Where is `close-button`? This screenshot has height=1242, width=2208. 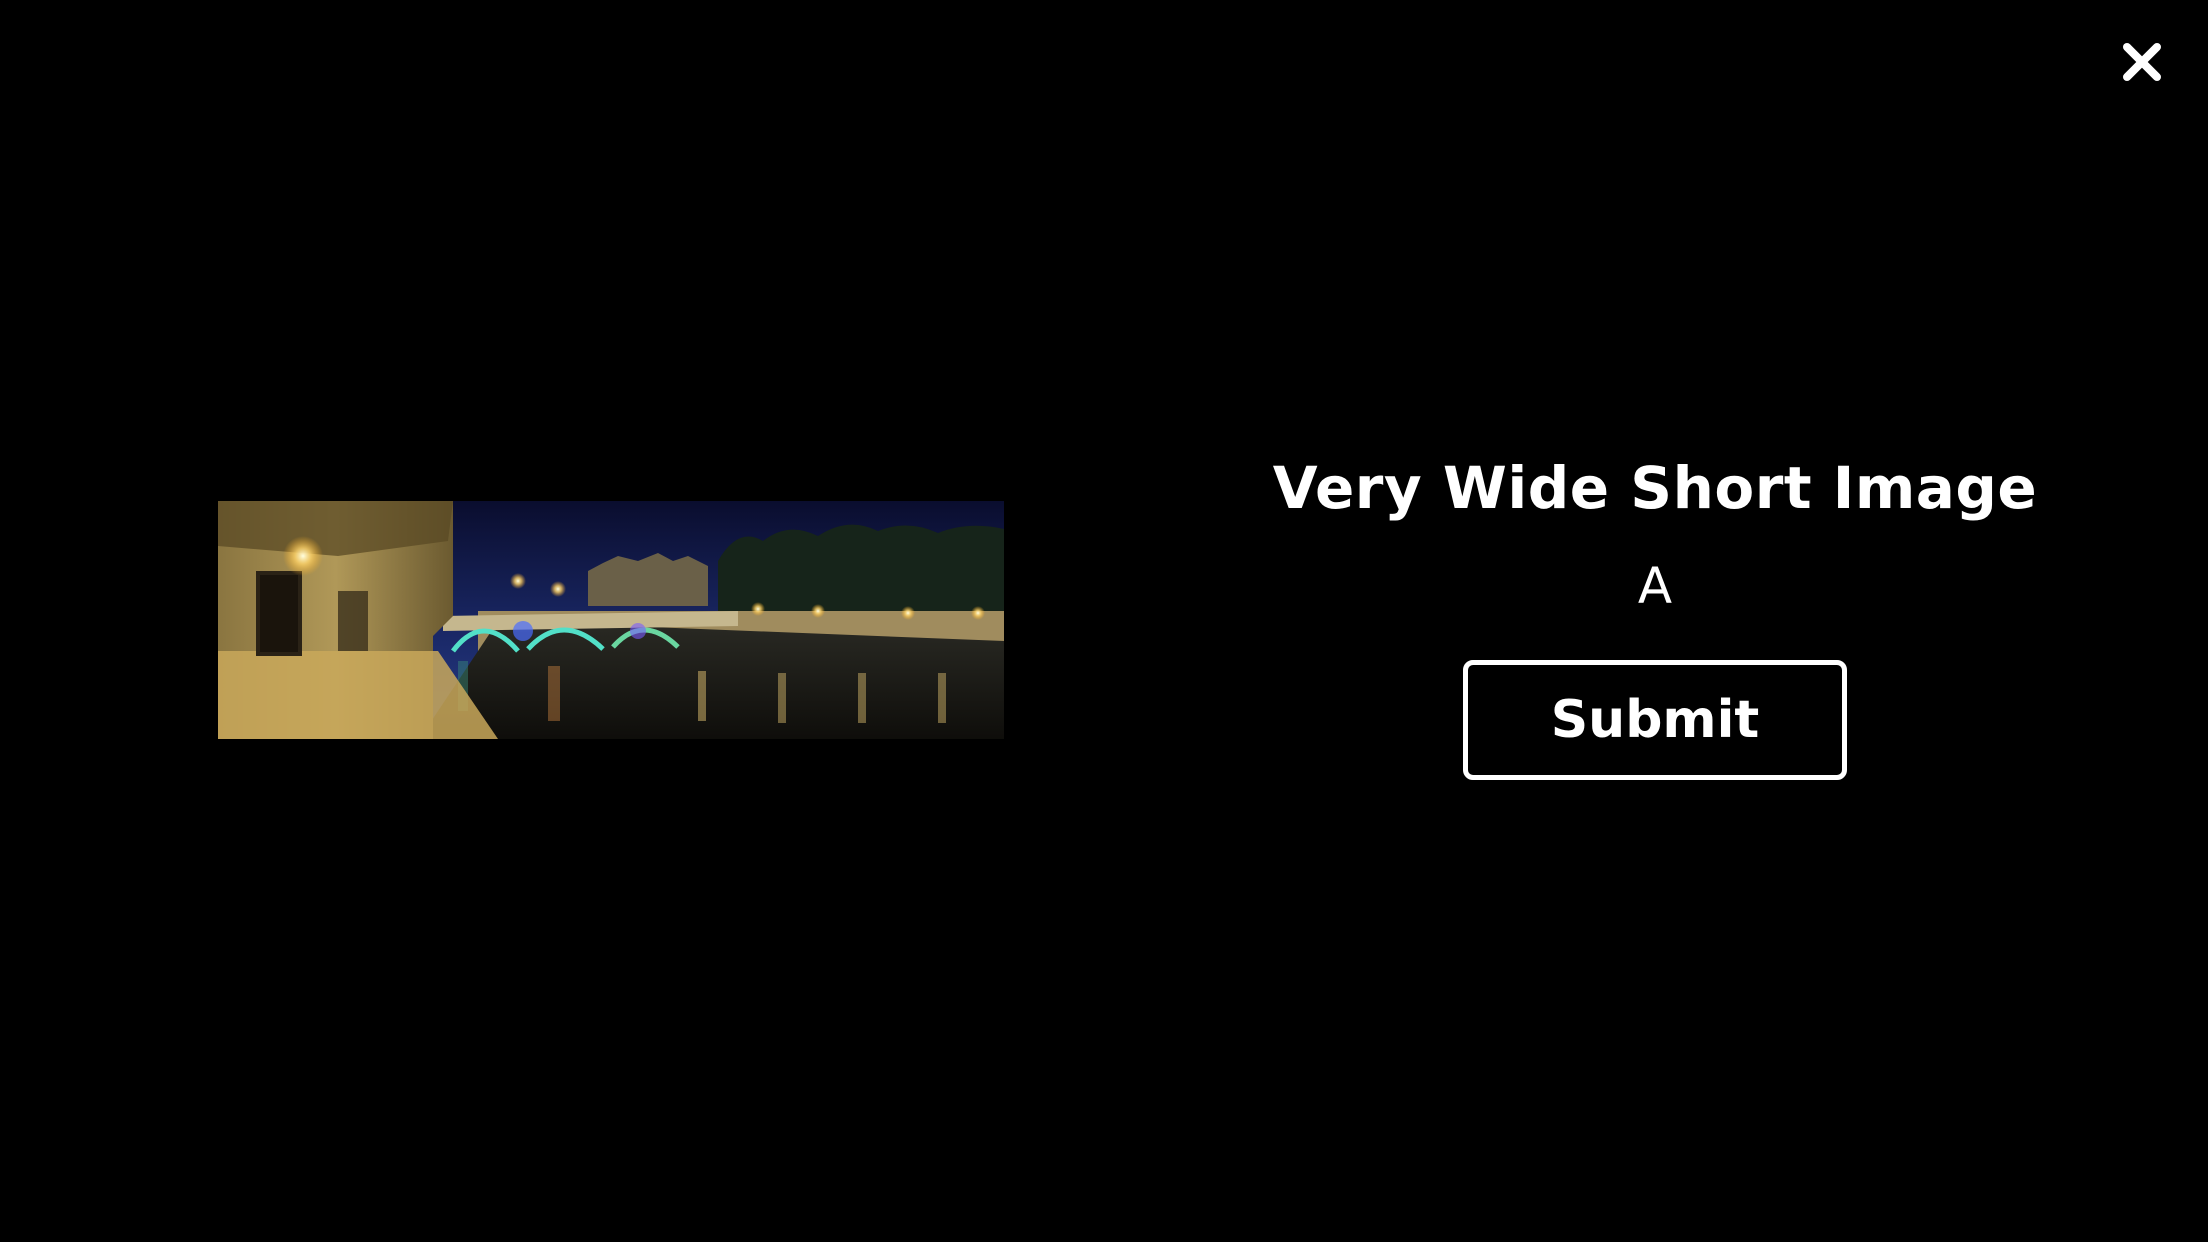
close-button is located at coordinates (2142, 62).